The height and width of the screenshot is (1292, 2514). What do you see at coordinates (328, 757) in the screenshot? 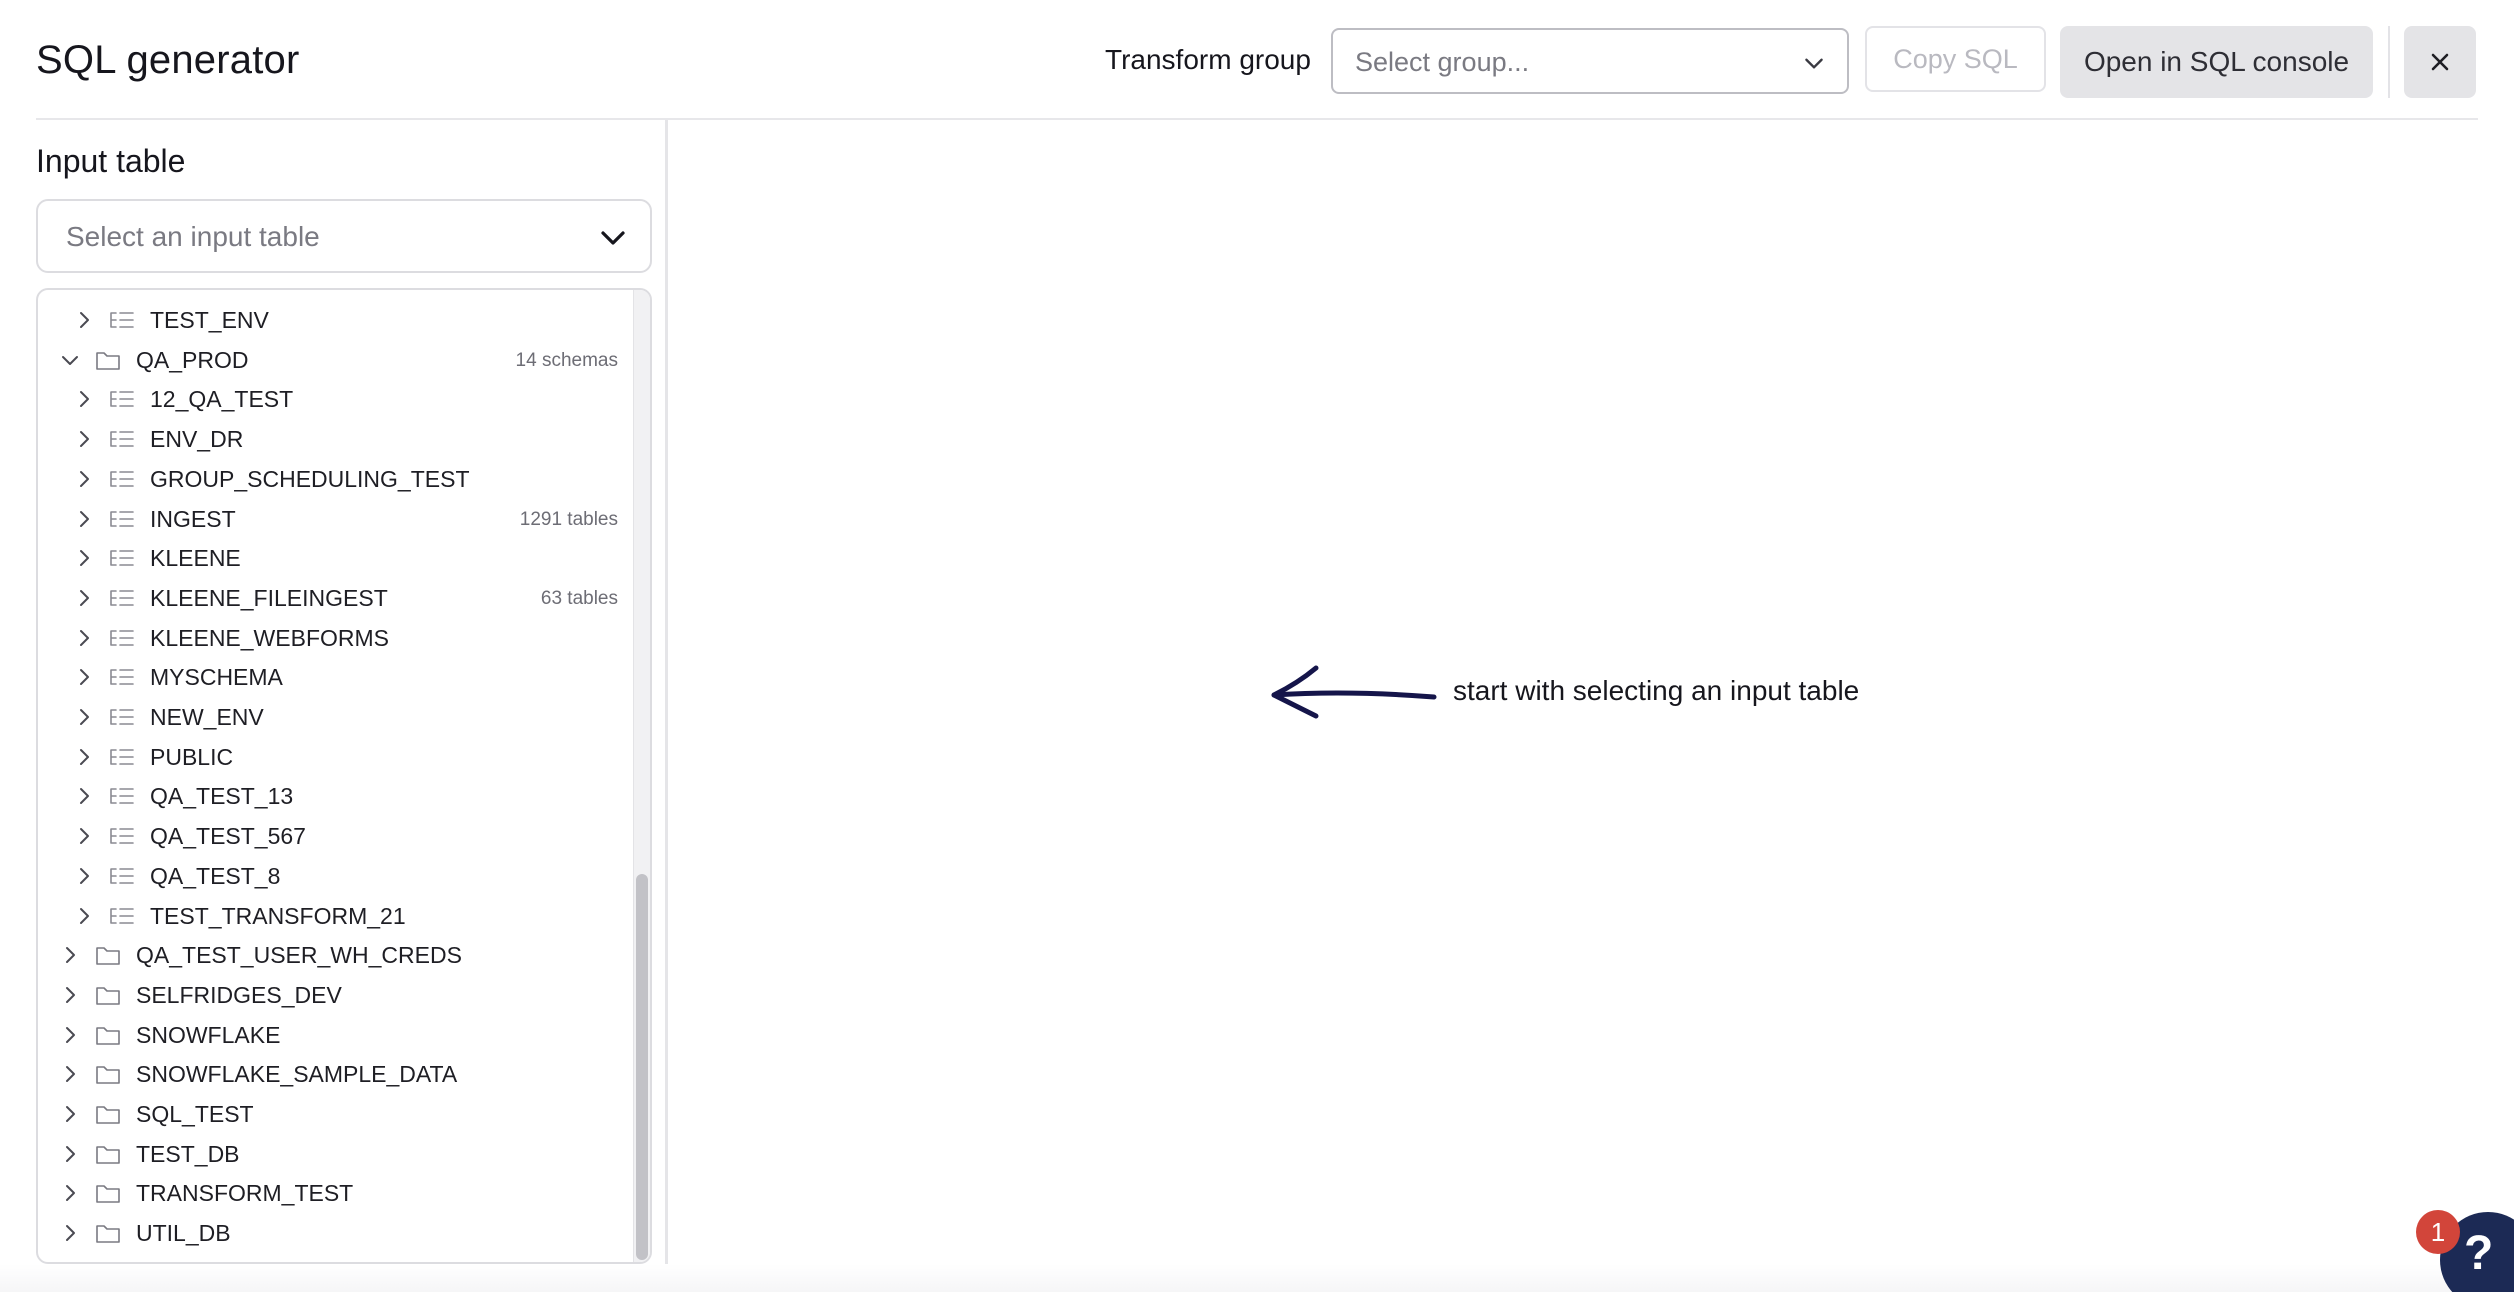
I see `tree-schema-item: PUBLIC` at bounding box center [328, 757].